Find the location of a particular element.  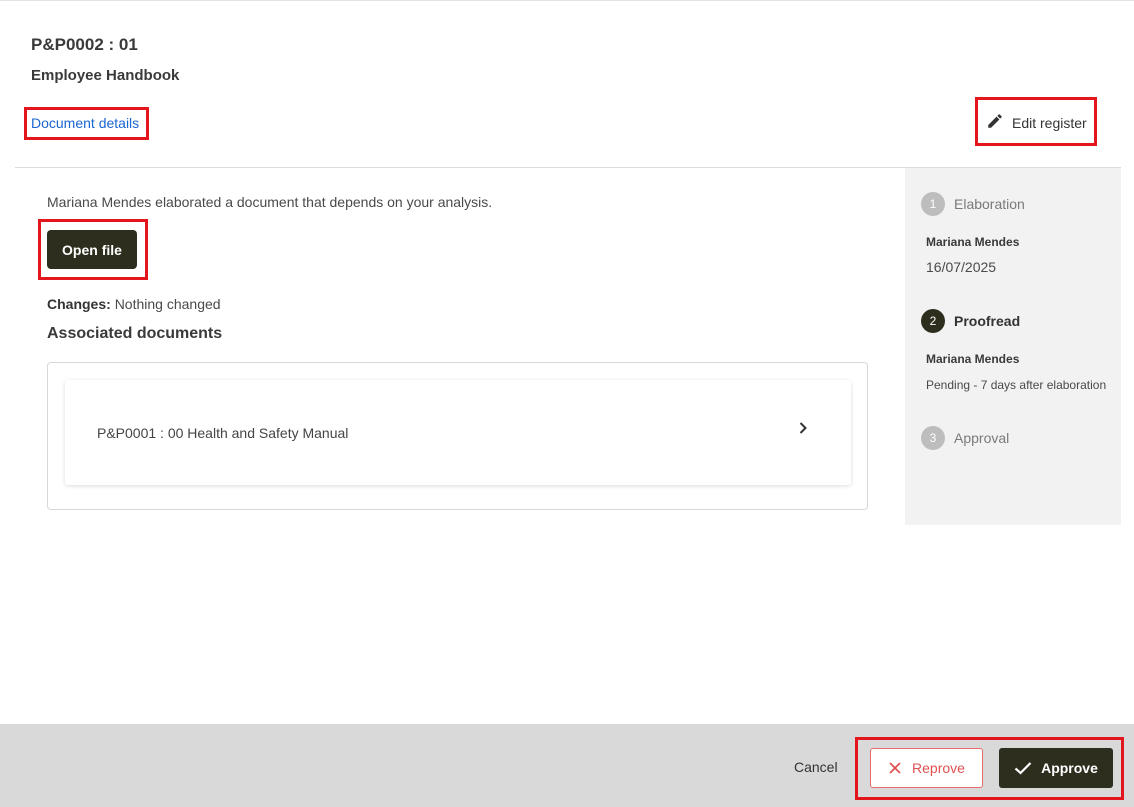

edit-register-label: Edit register is located at coordinates (1049, 122).